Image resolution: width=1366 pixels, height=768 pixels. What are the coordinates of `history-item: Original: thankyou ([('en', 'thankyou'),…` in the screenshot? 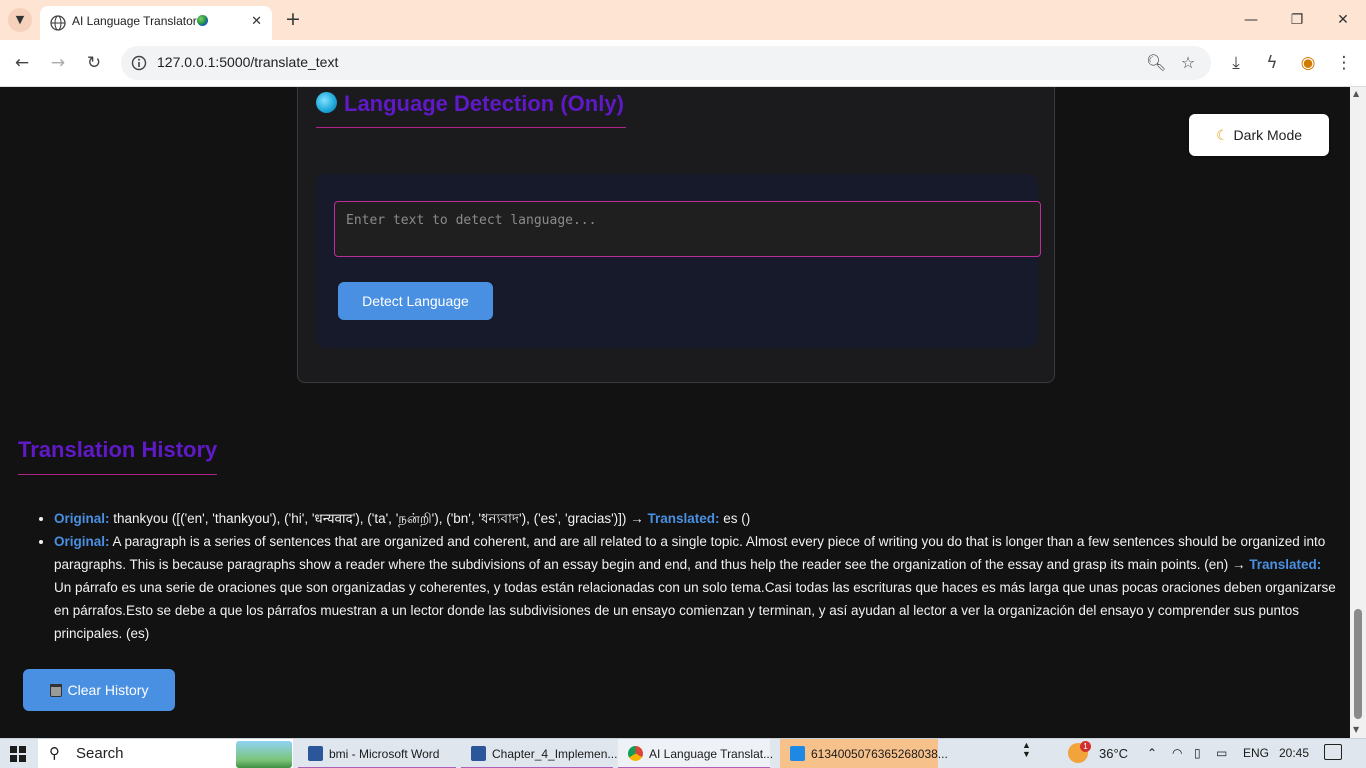 It's located at (696, 518).